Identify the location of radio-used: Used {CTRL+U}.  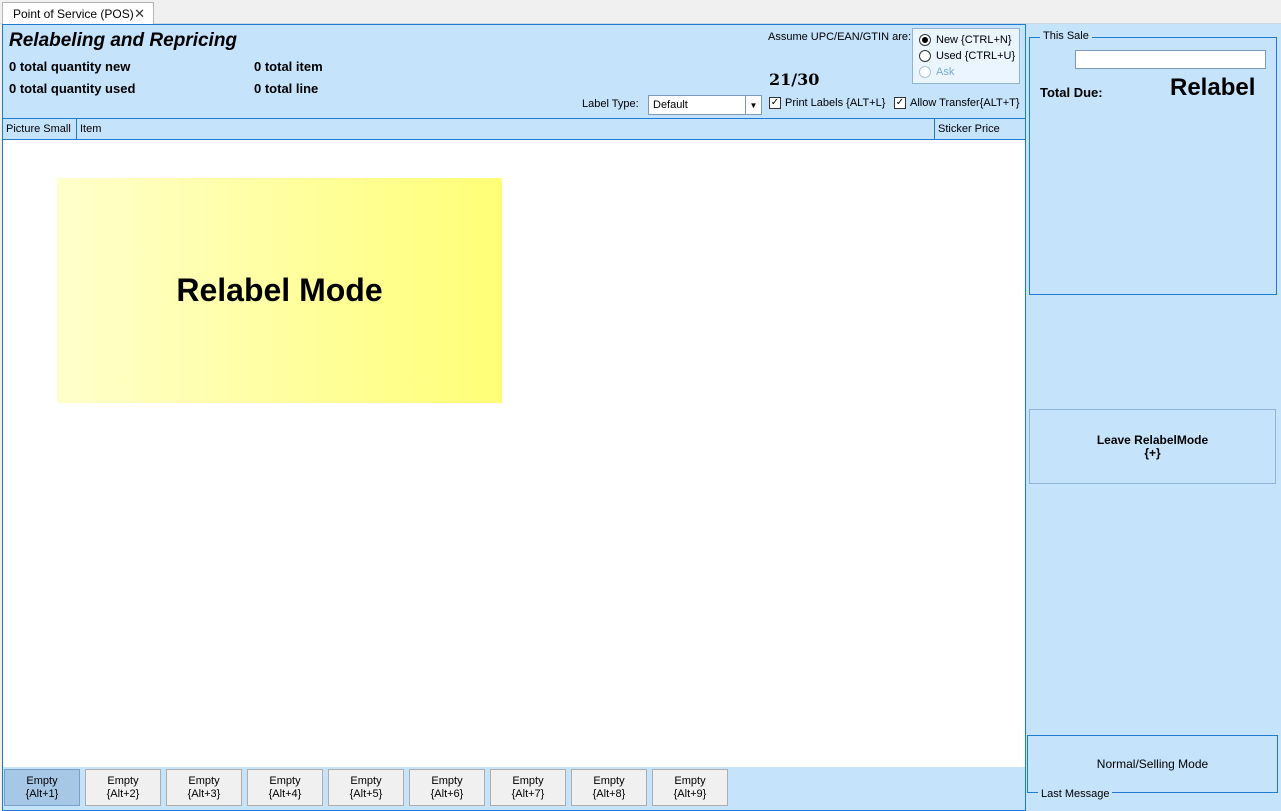
(967, 56).